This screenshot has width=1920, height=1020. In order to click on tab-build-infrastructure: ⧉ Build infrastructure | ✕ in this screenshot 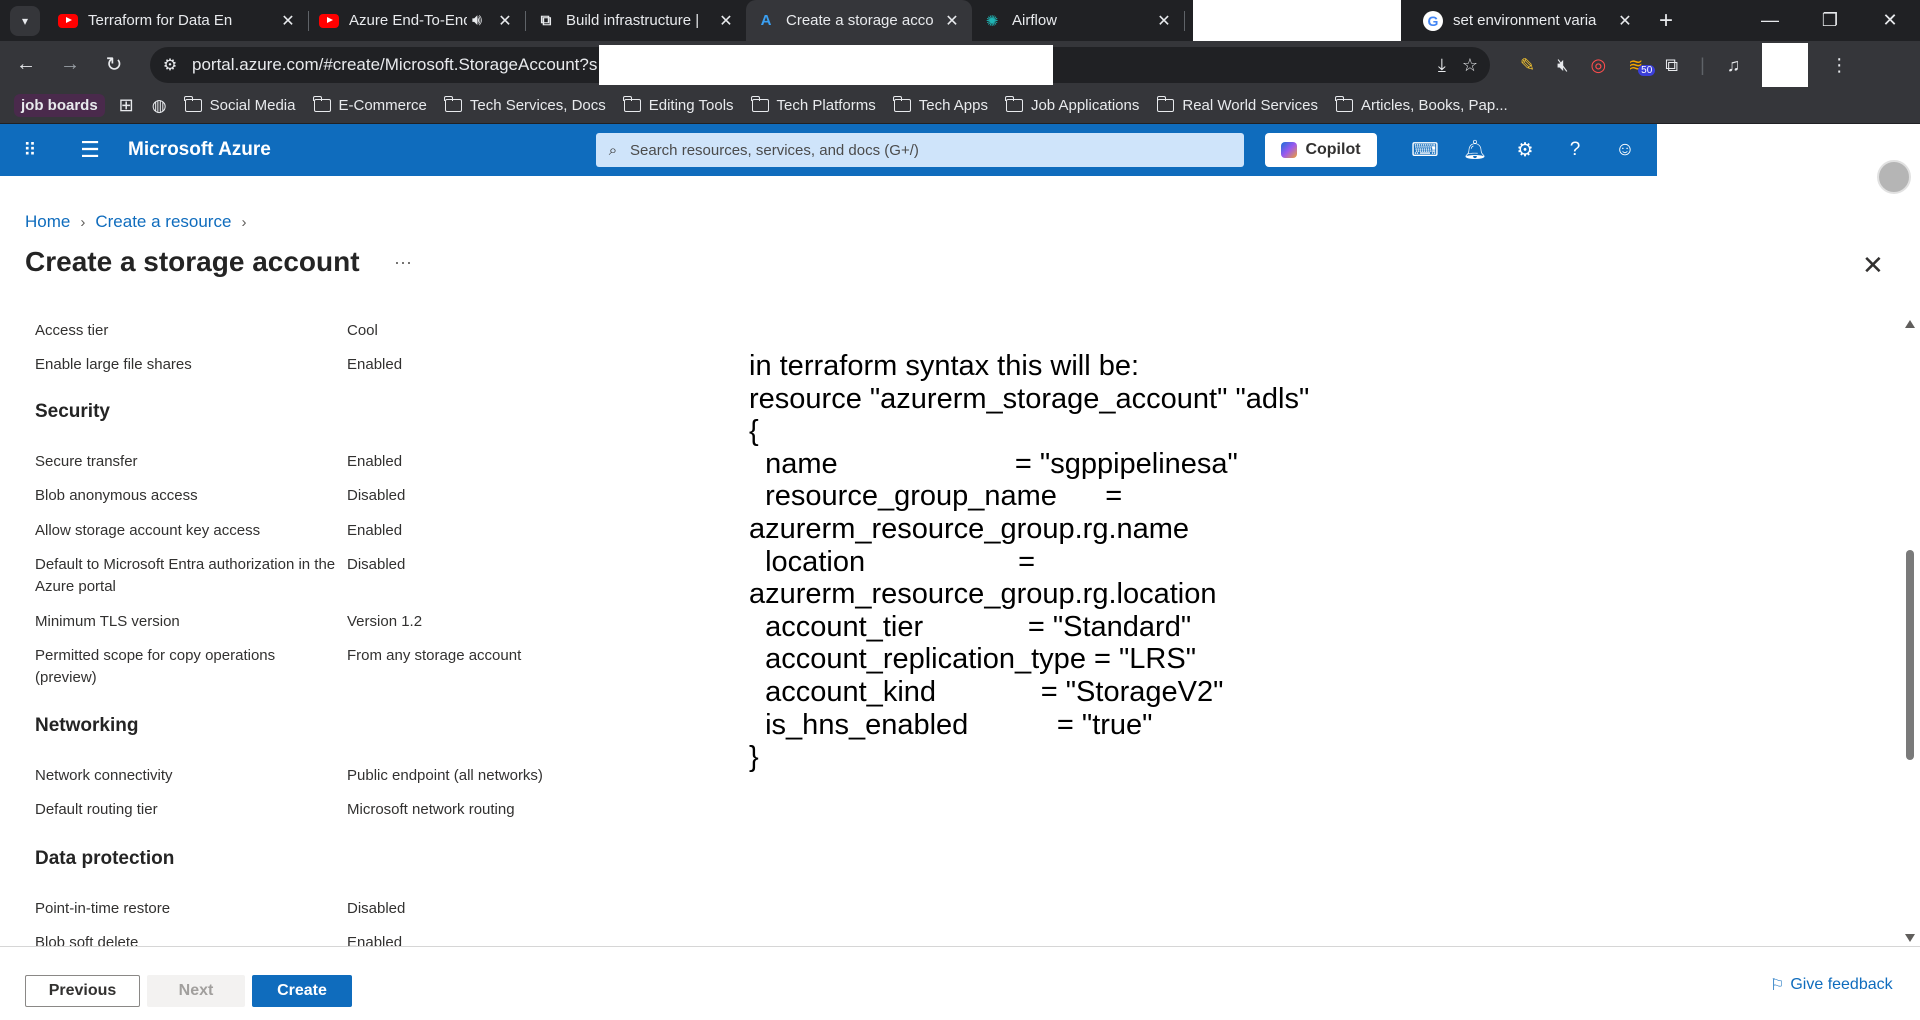, I will do `click(636, 20)`.